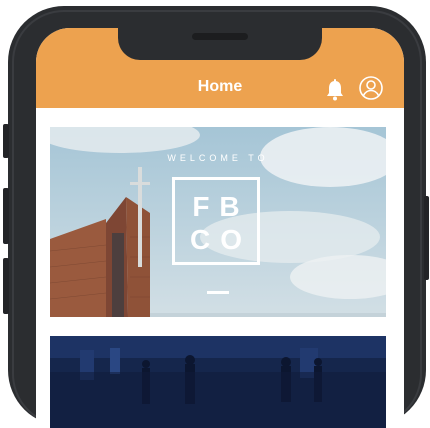  I want to click on power-button, so click(426, 238).